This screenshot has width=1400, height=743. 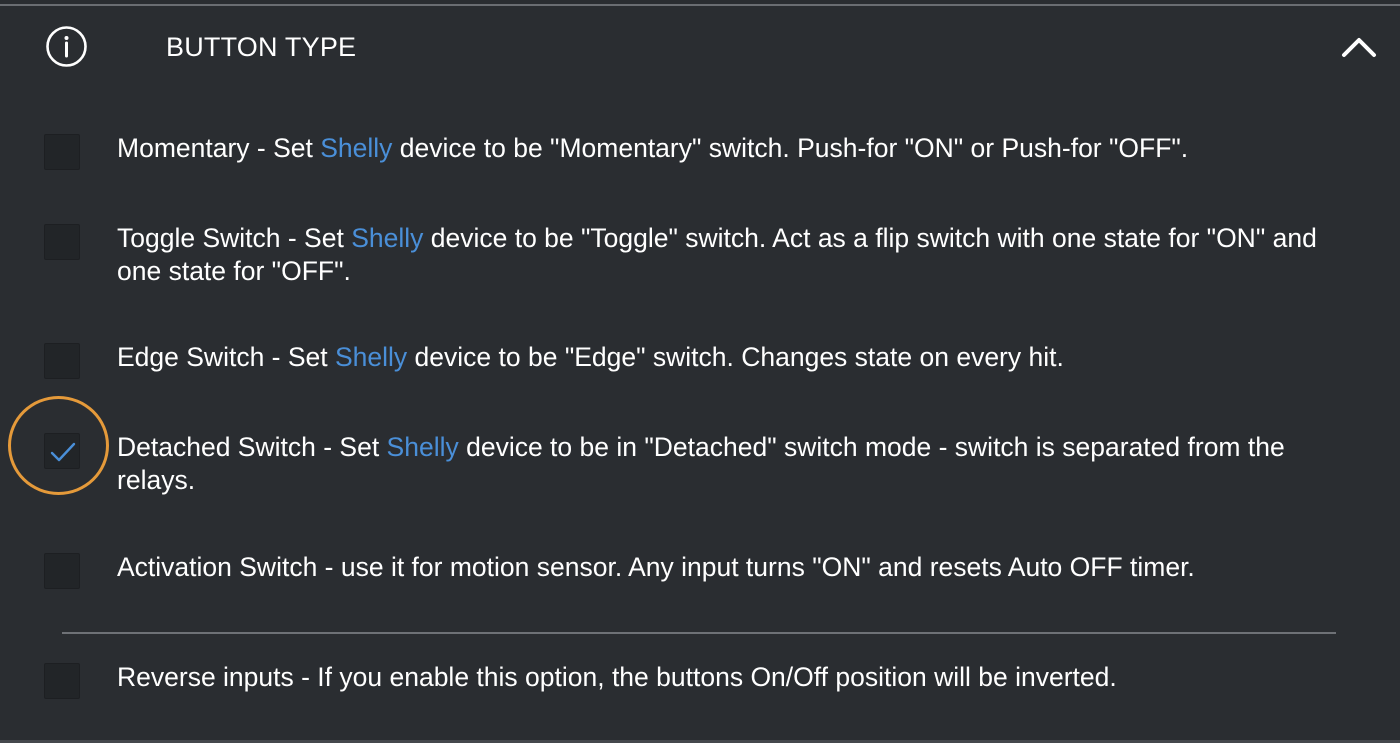 I want to click on info-icon, so click(x=66, y=46).